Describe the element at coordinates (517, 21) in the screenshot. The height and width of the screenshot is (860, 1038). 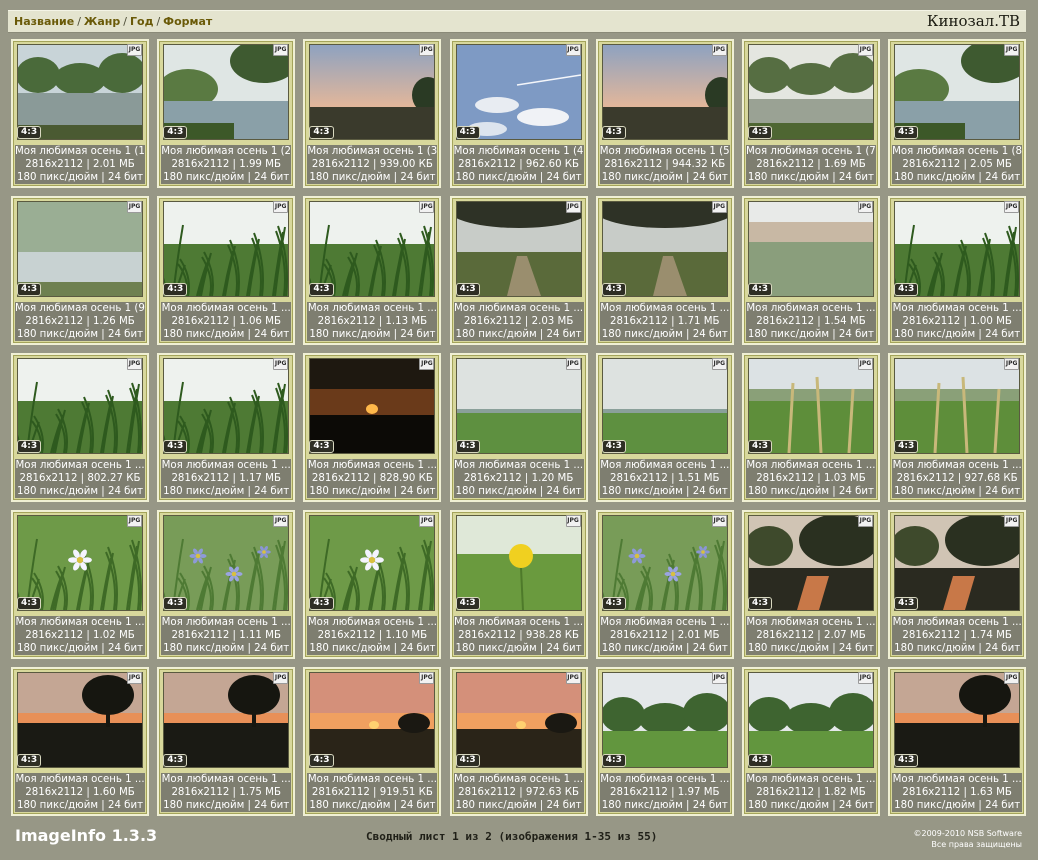
I see `header-bar: Название / Жанр / Год / Формат Кинозал.ТВ` at that location.